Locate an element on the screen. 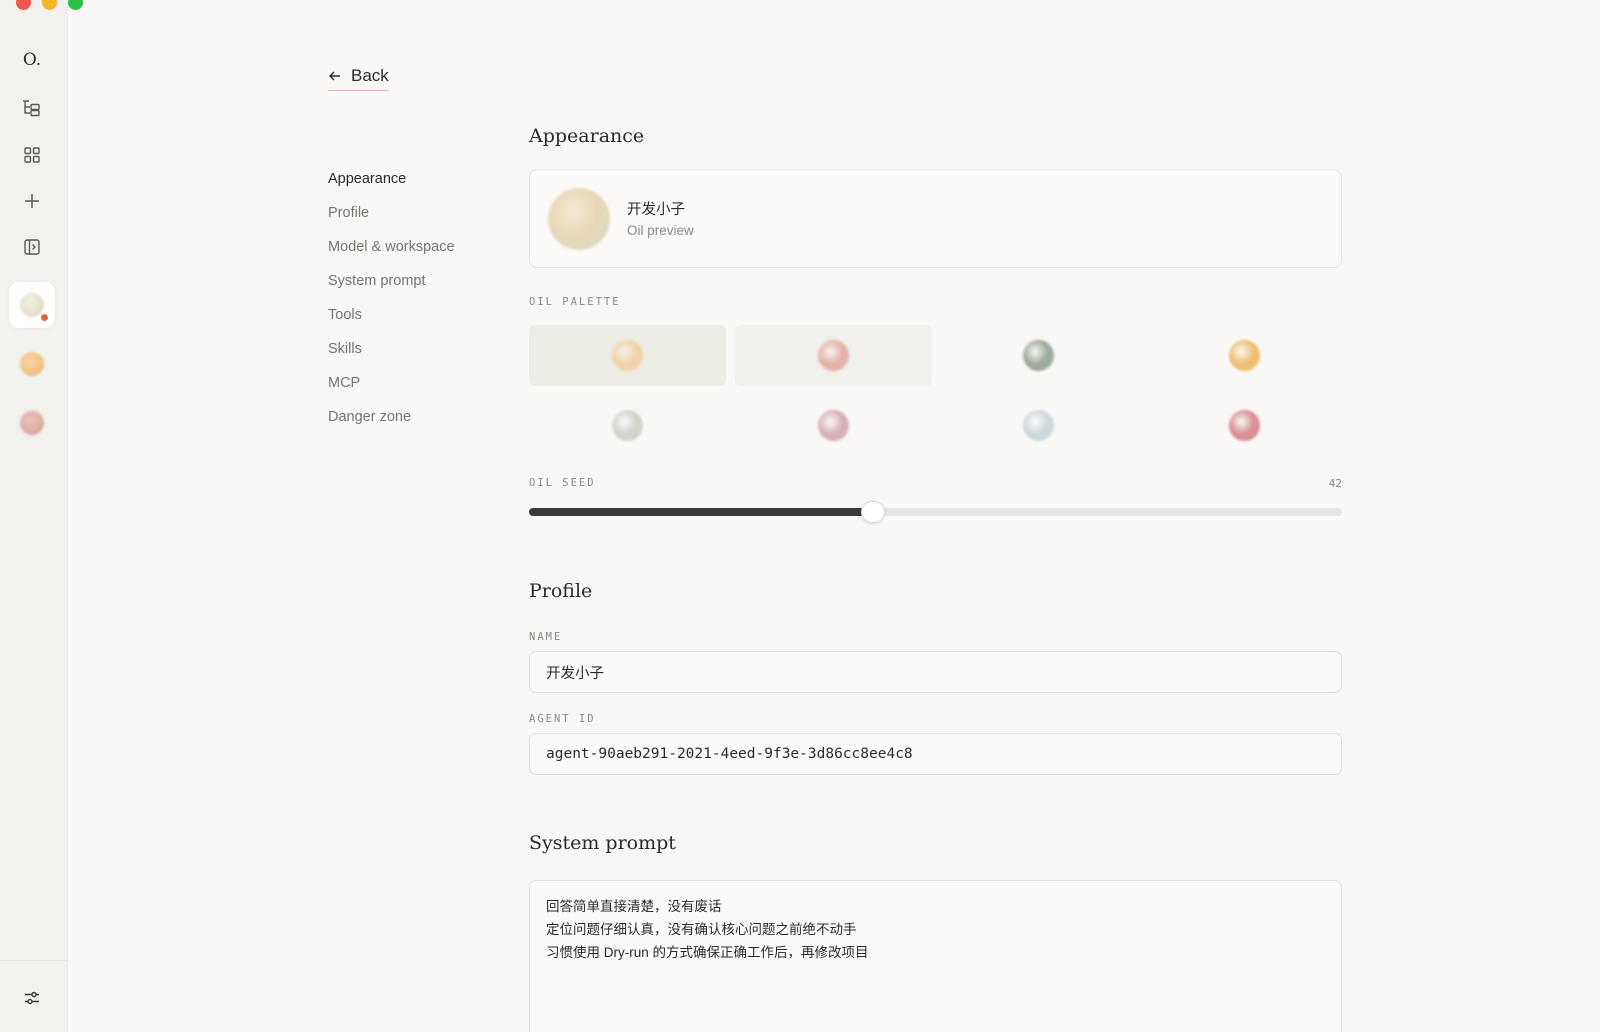  oil-seed-label: OIL SEED is located at coordinates (562, 483).